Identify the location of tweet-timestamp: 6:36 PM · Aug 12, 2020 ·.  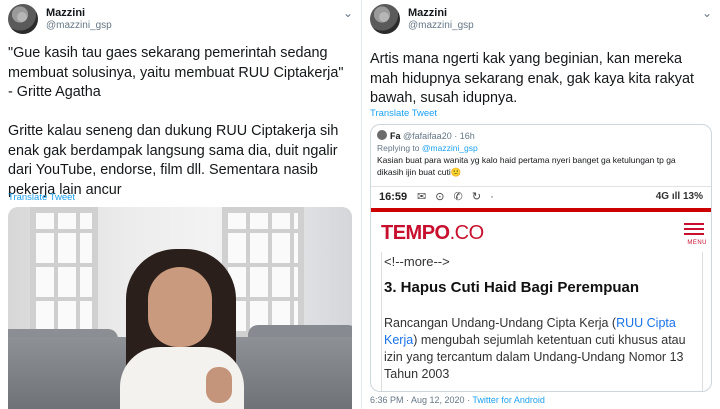
(421, 400).